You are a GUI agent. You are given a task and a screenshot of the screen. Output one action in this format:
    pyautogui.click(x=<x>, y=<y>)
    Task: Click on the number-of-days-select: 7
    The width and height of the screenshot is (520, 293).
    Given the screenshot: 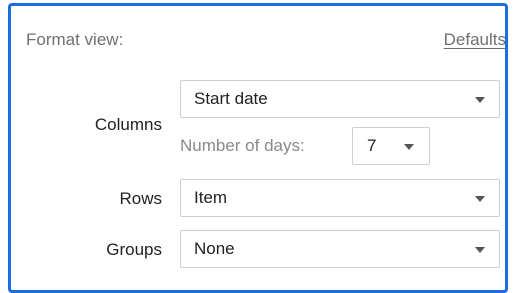 What is the action you would take?
    pyautogui.click(x=391, y=146)
    